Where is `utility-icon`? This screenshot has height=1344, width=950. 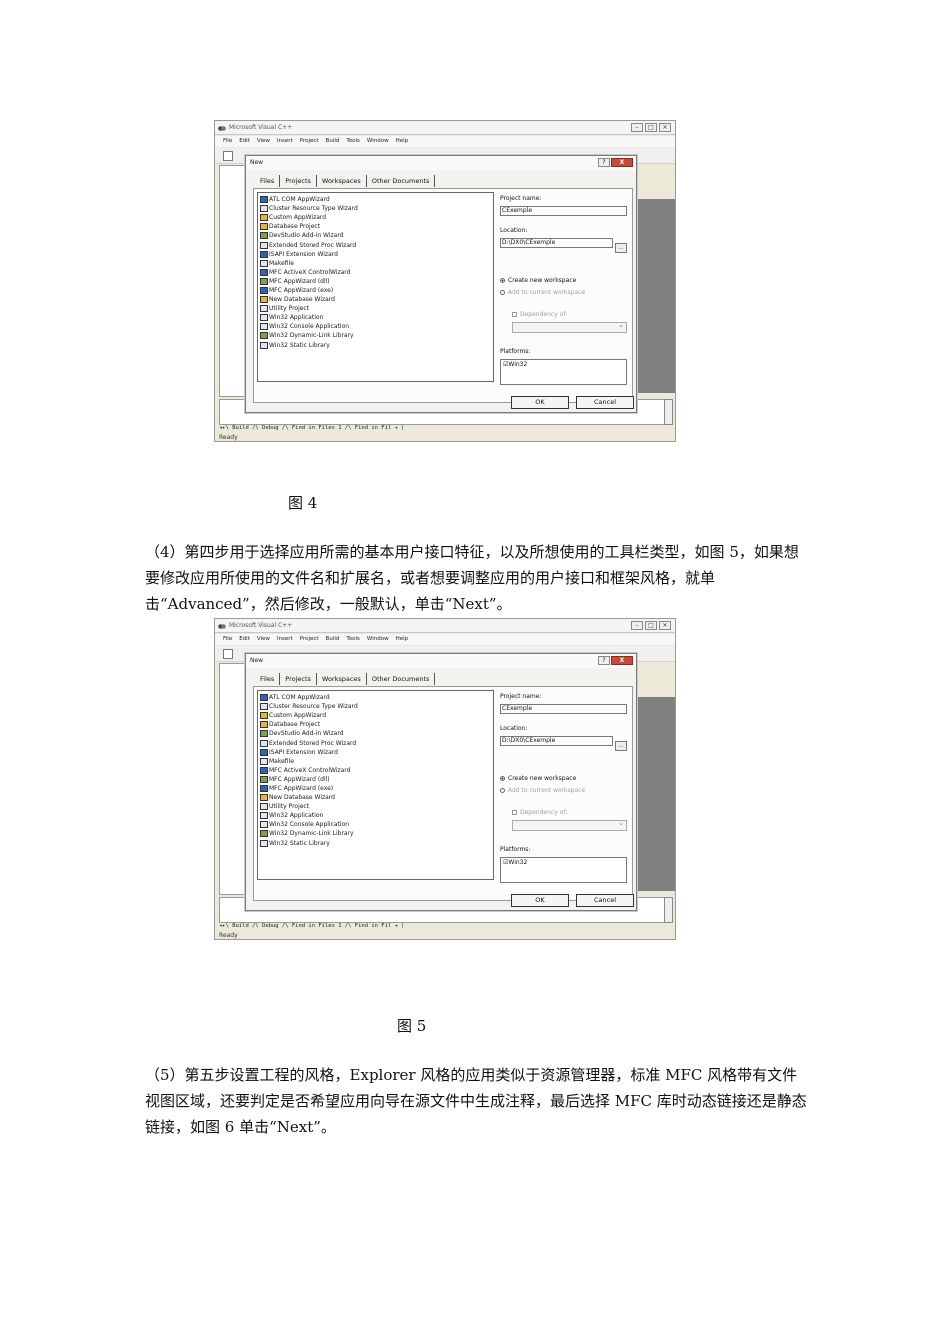
utility-icon is located at coordinates (264, 309).